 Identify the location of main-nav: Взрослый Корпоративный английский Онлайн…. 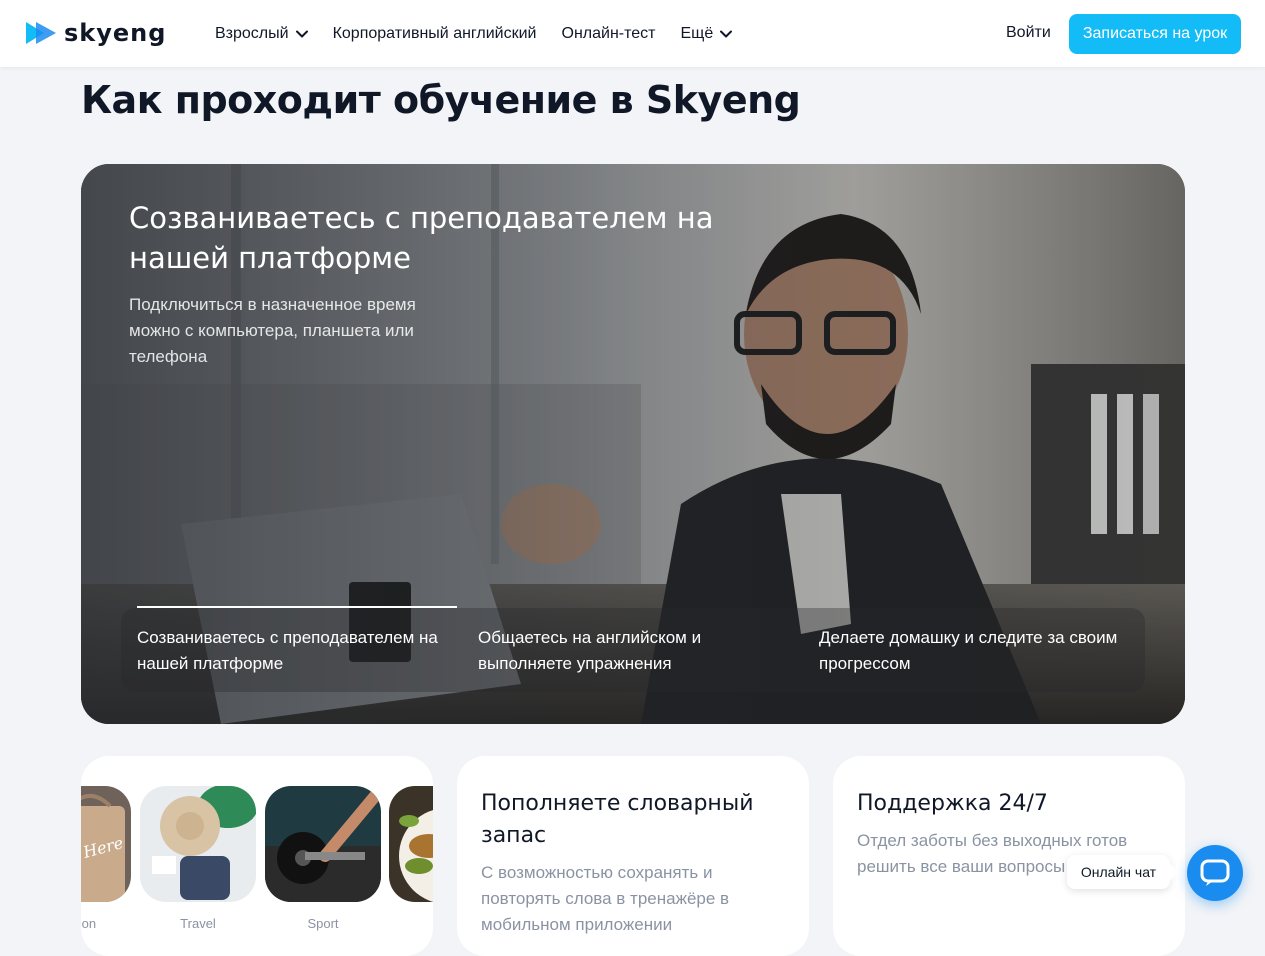
(486, 34).